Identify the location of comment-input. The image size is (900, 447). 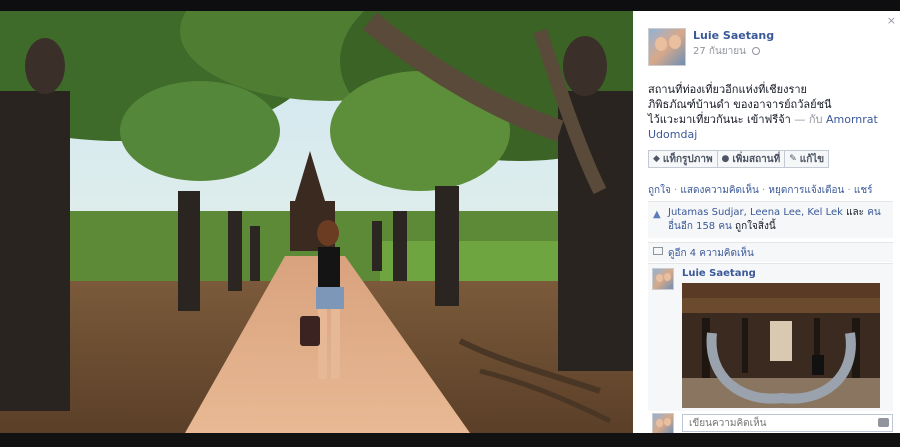
(787, 423).